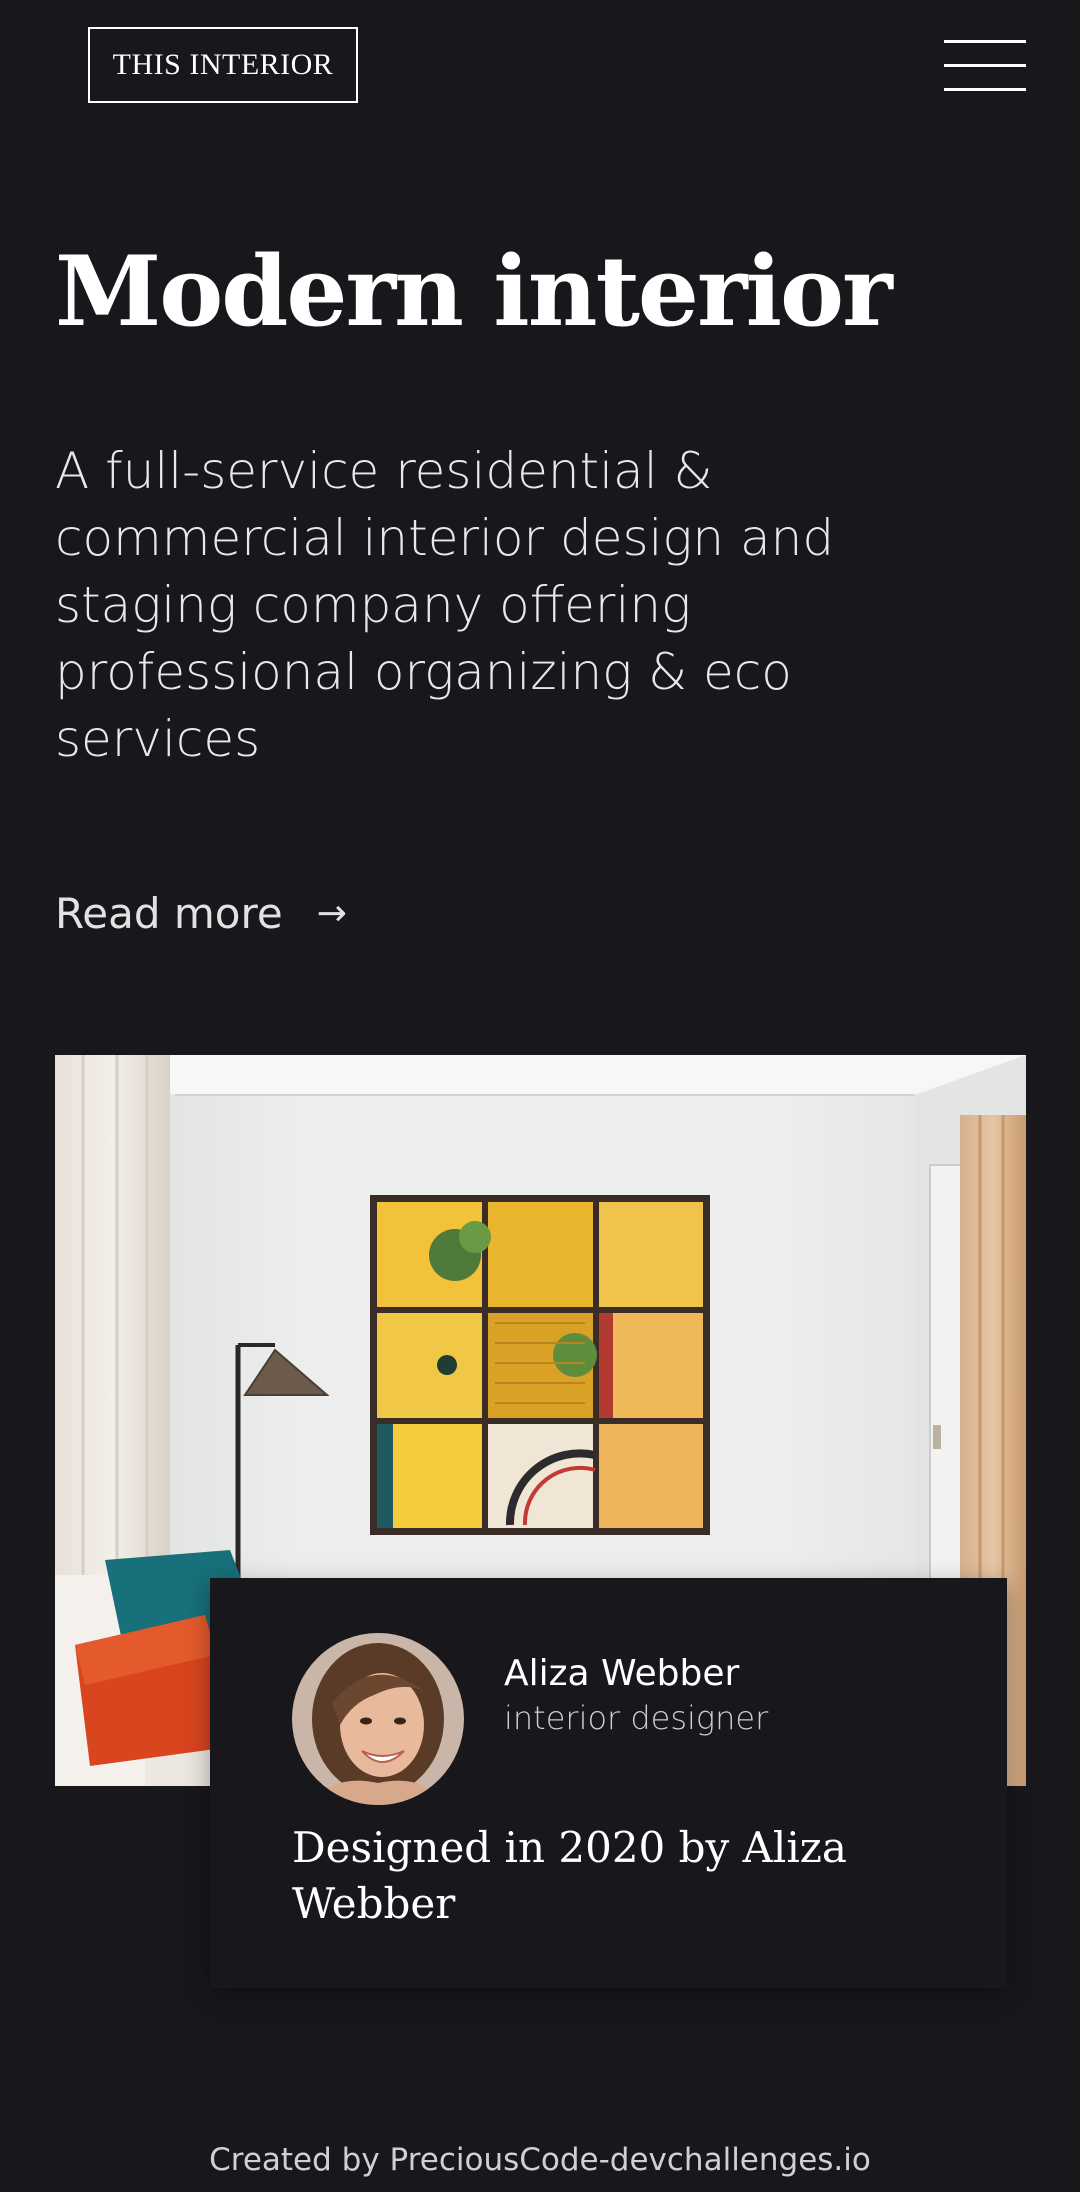 This screenshot has height=2192, width=1080. What do you see at coordinates (985, 41) in the screenshot?
I see `menu-bar-top` at bounding box center [985, 41].